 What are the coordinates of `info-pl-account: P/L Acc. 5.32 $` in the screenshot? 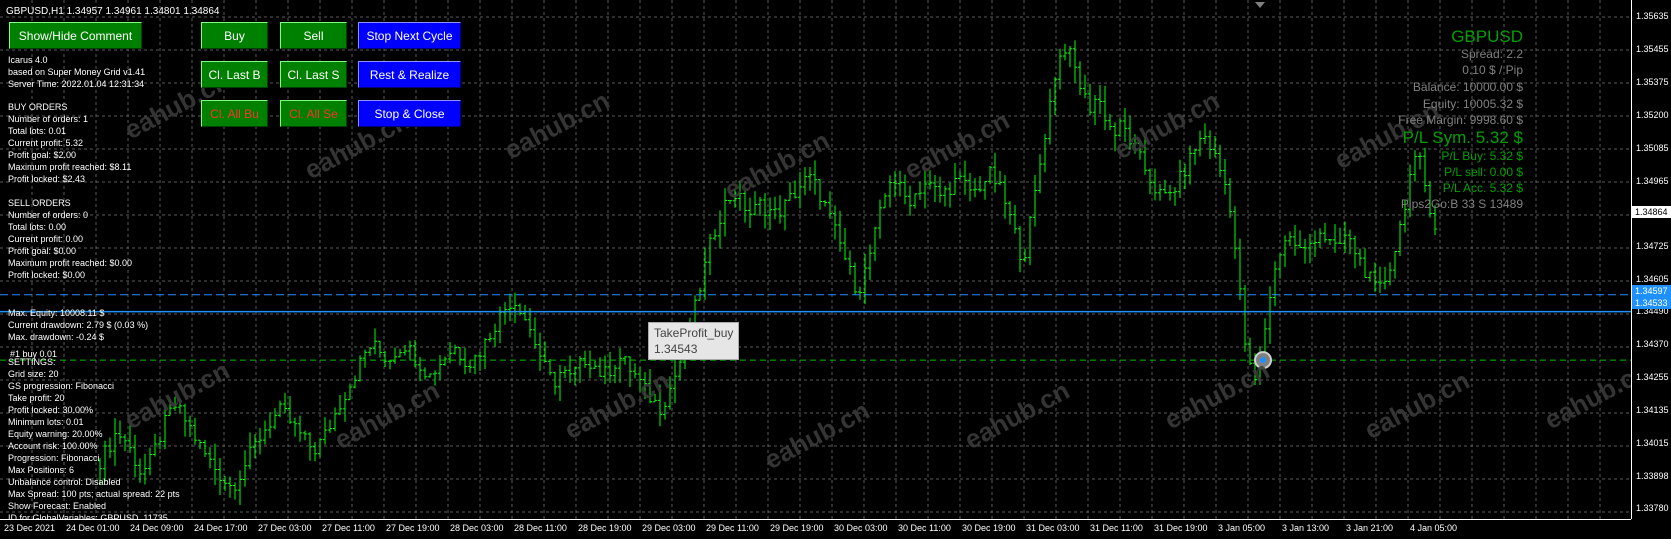 It's located at (1482, 188).